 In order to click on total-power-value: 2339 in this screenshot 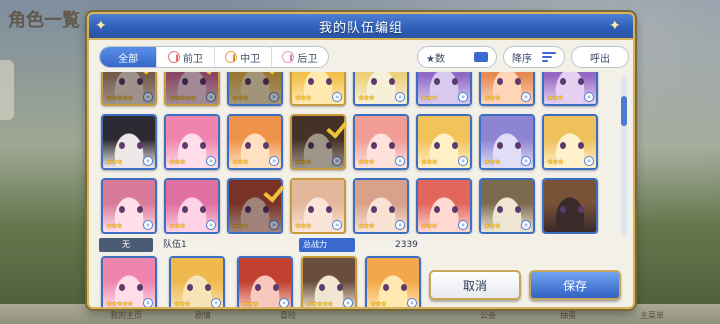, I will do `click(406, 245)`.